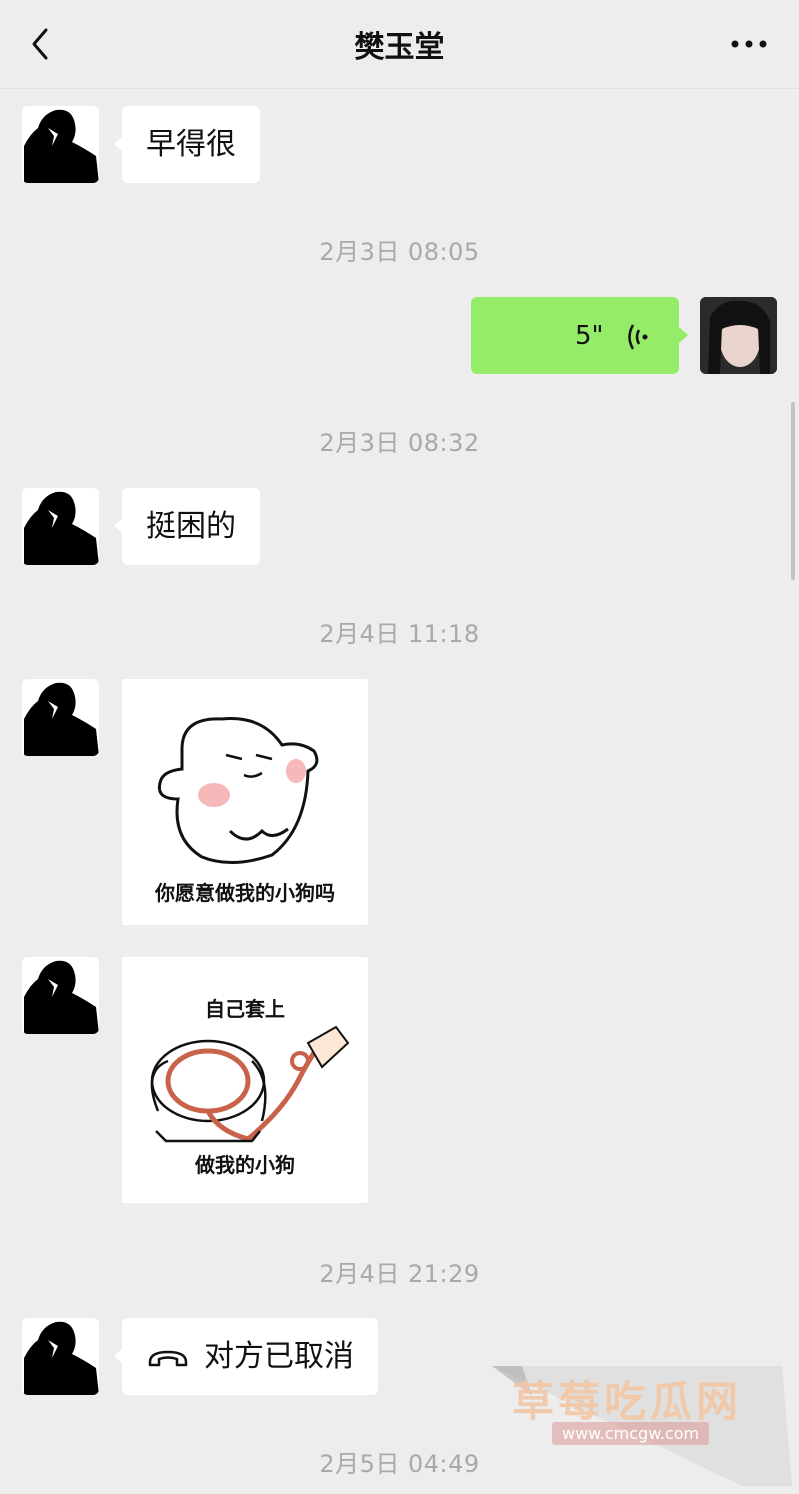  Describe the element at coordinates (399, 443) in the screenshot. I see `message-timestamp: 2月3日 08:32` at that location.